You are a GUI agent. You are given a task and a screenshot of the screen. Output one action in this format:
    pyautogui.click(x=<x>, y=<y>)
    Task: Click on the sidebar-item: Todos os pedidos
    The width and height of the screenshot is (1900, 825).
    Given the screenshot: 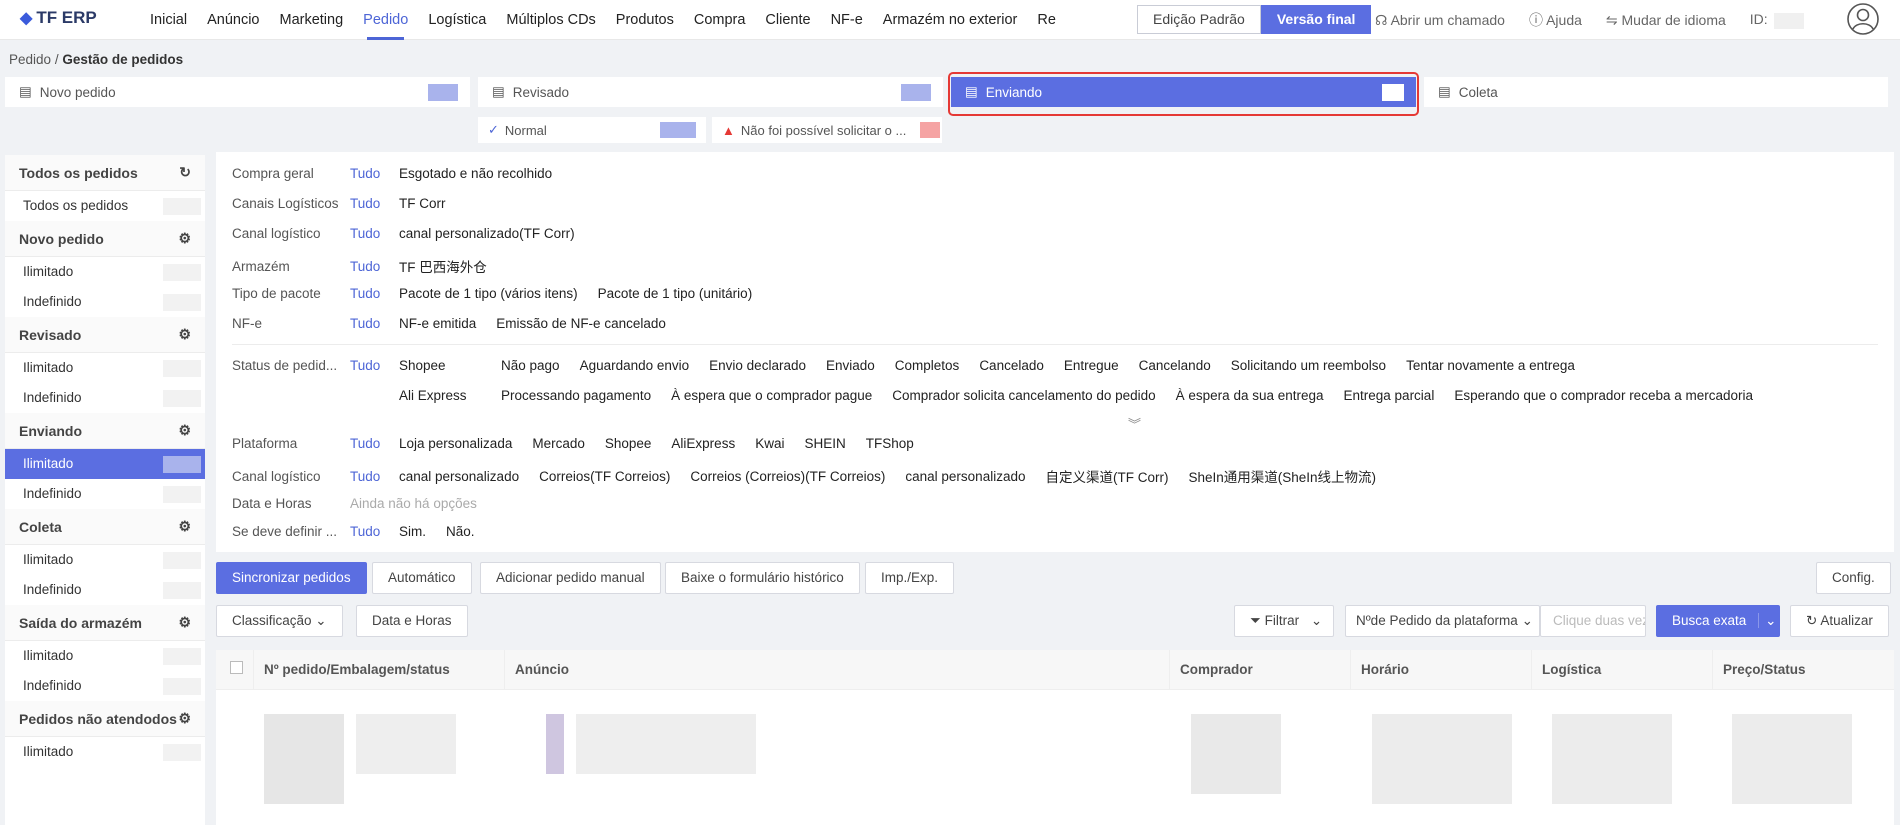 What is the action you would take?
    pyautogui.click(x=105, y=206)
    